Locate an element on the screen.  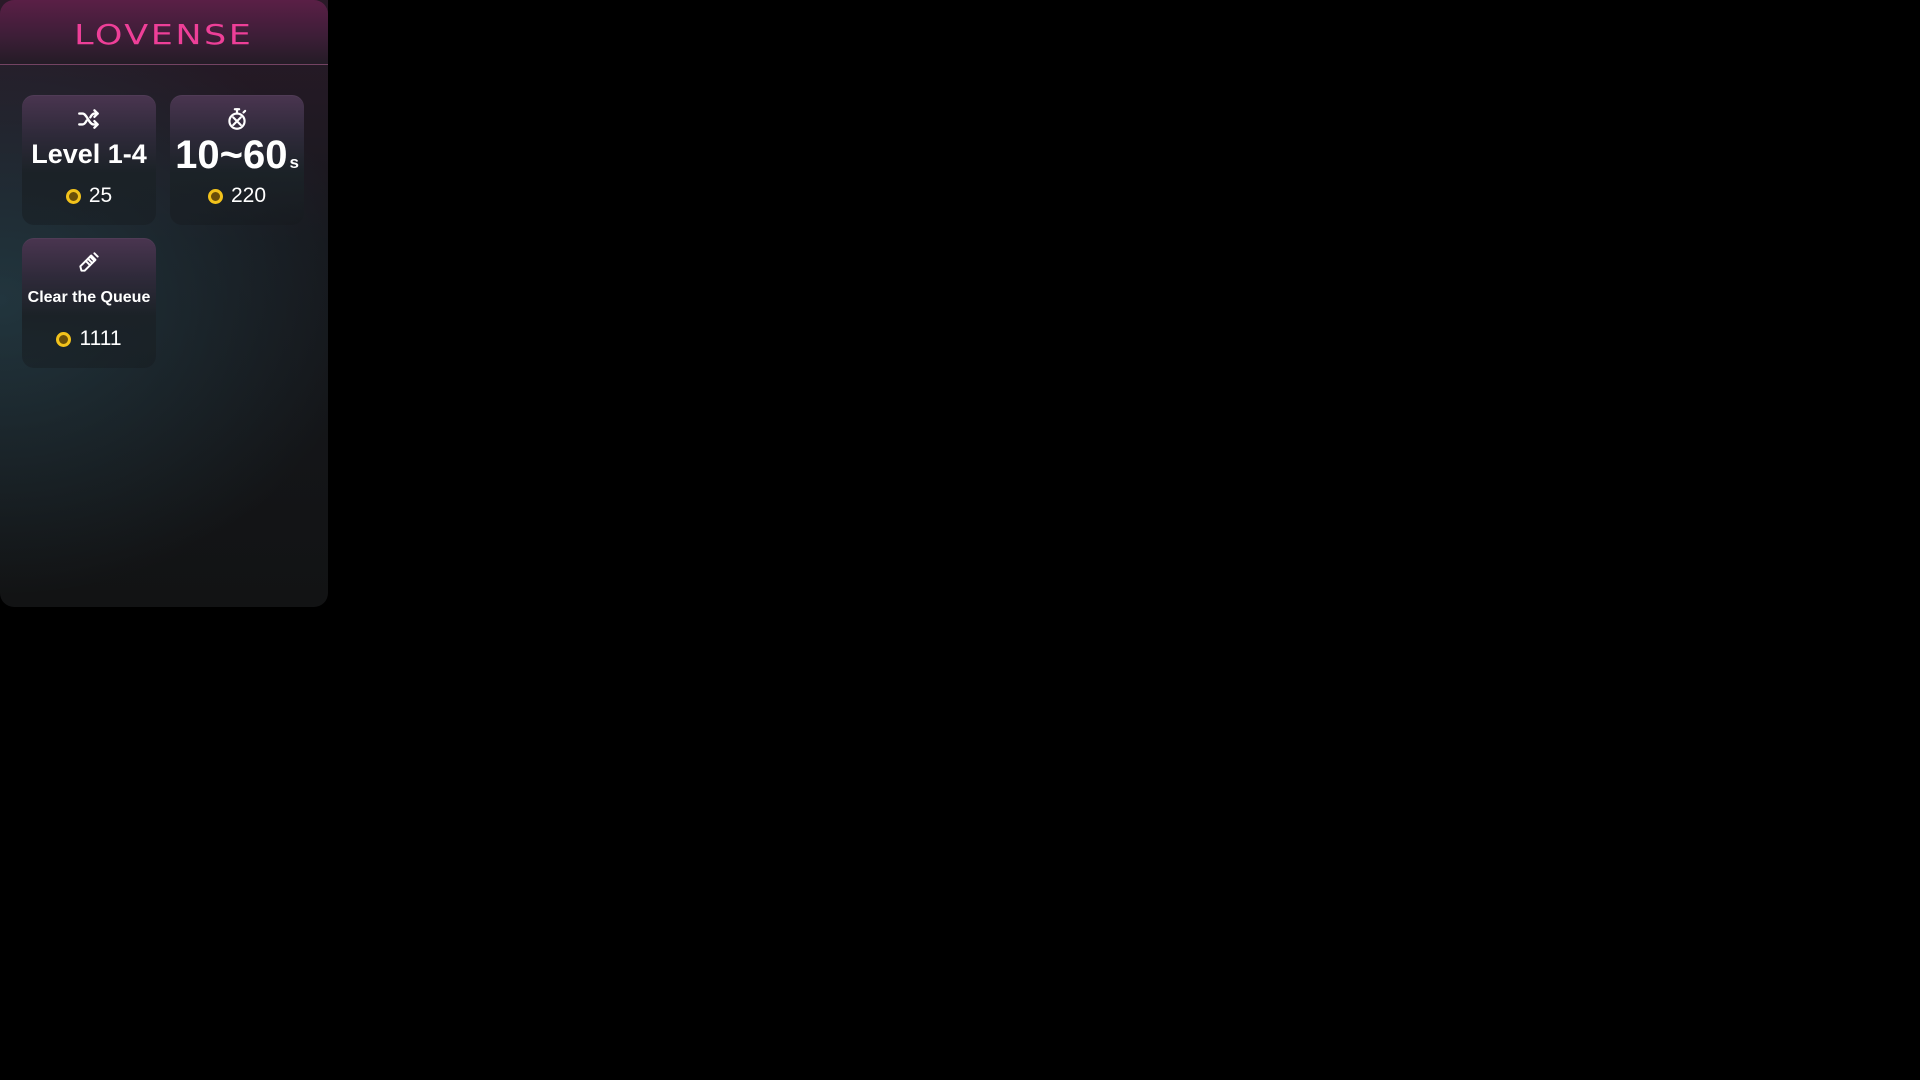
card-random-level: Level 1-4 25 is located at coordinates (89, 160).